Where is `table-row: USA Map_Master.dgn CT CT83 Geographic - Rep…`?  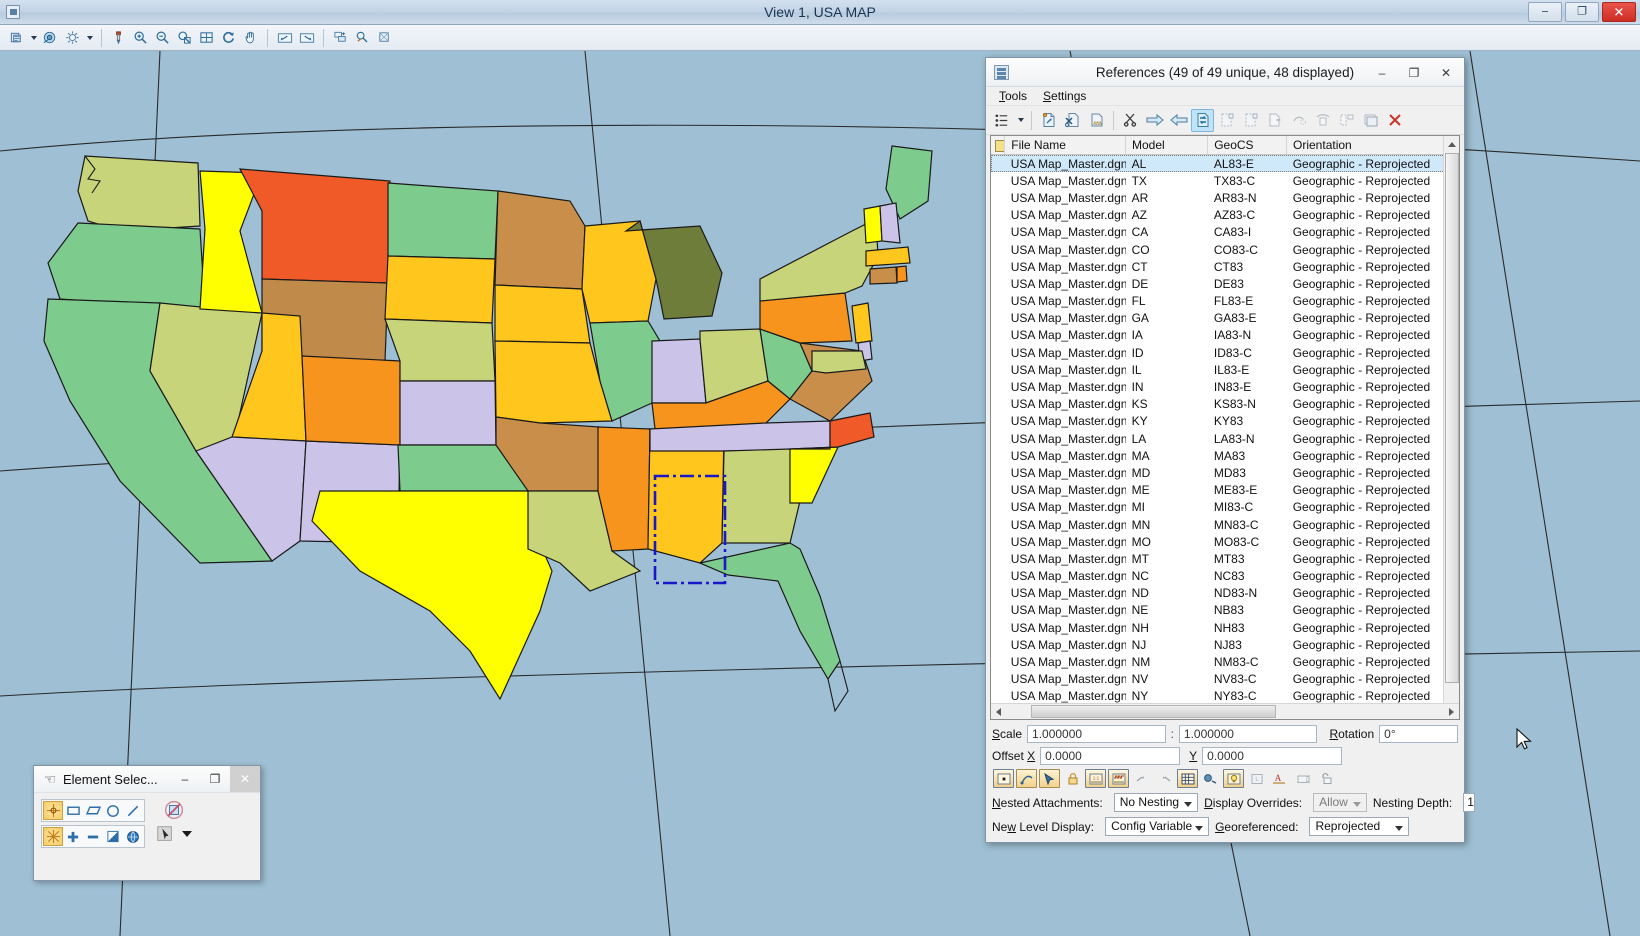 table-row: USA Map_Master.dgn CT CT83 Geographic - Rep… is located at coordinates (1225, 266).